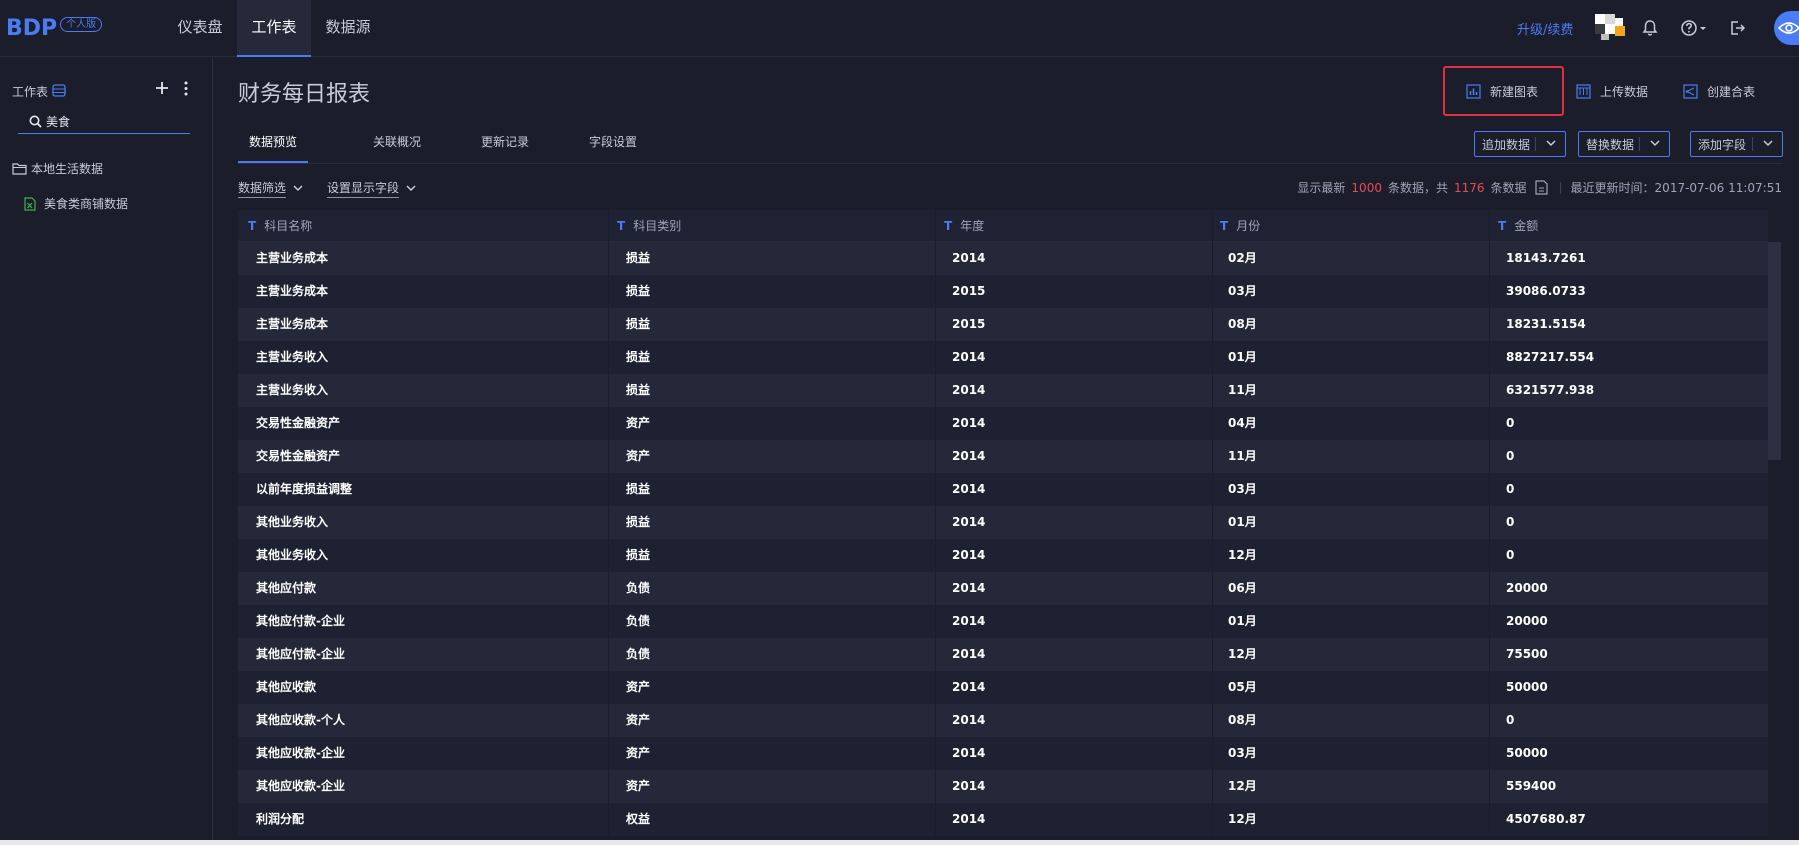 The image size is (1799, 845). What do you see at coordinates (1003, 324) in the screenshot?
I see `table-row: 主营业务成本 损益 2015 08月 18231.5154` at bounding box center [1003, 324].